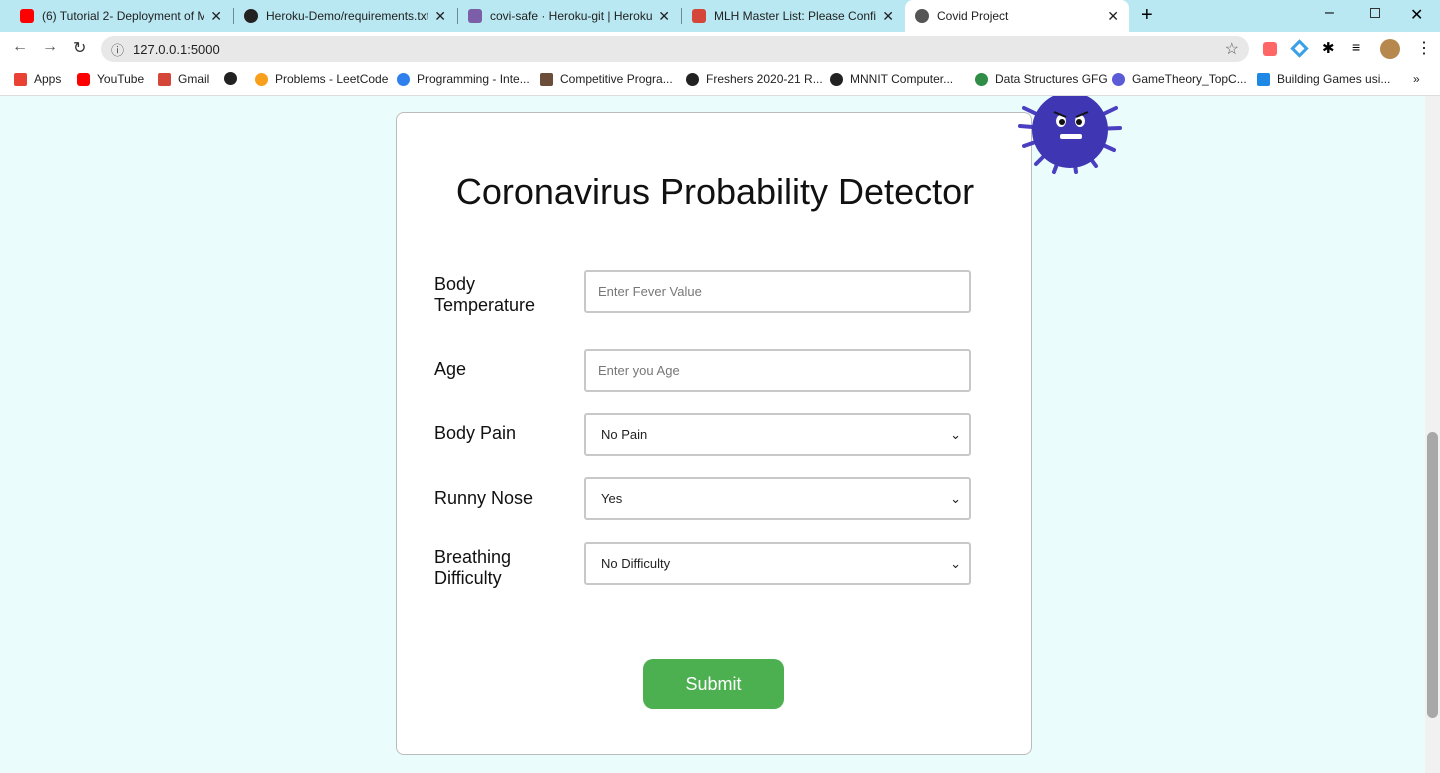 This screenshot has height=773, width=1440. I want to click on avatar, so click(1390, 49).